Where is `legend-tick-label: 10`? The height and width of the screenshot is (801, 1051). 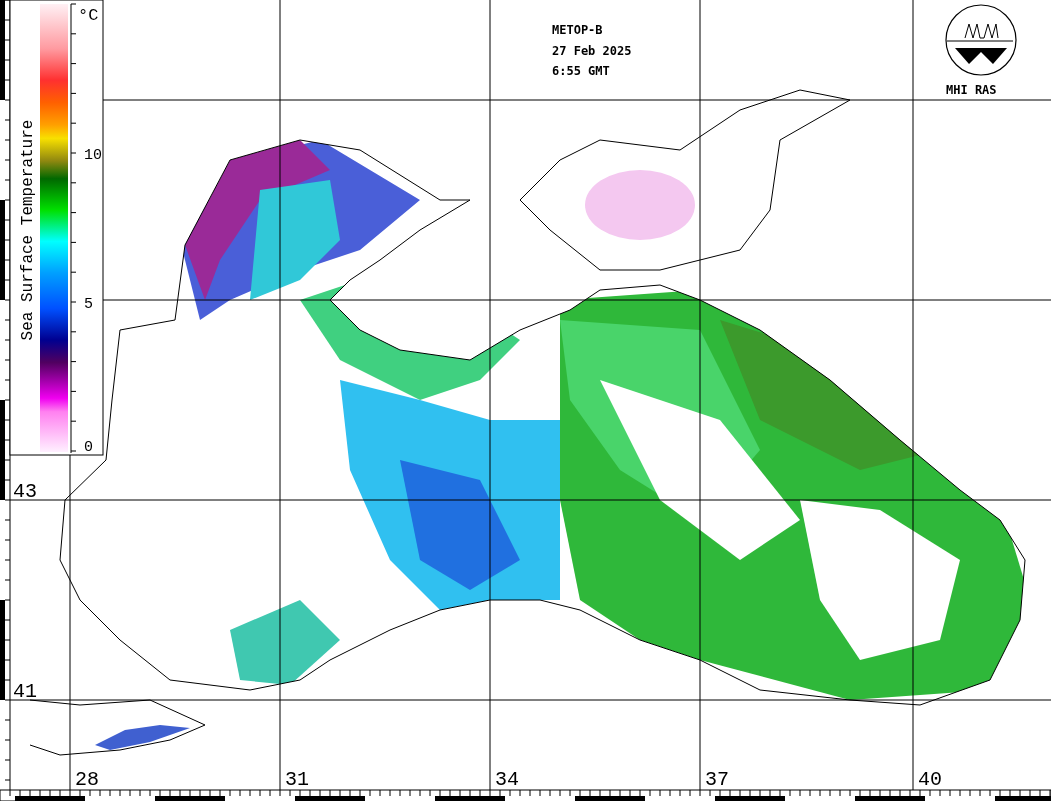
legend-tick-label: 10 is located at coordinates (93, 155).